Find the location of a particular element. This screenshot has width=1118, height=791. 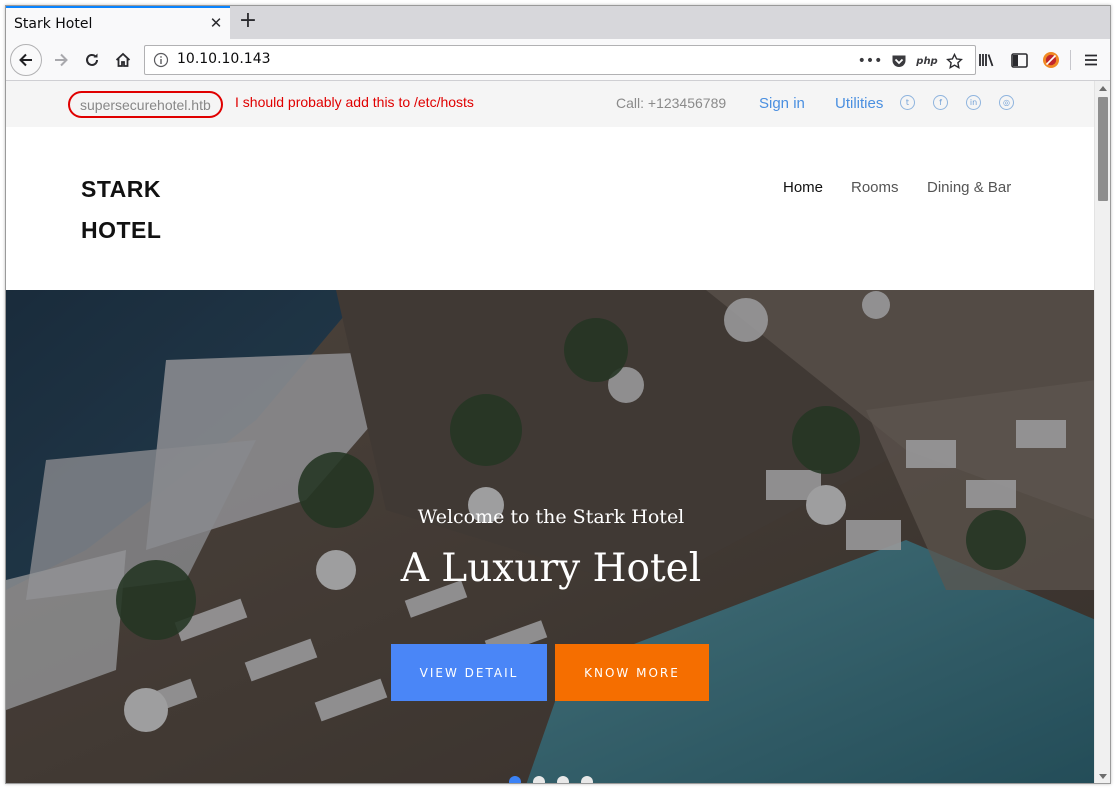

domain-annotation-box: supersecurehotel.htb is located at coordinates (145, 104).